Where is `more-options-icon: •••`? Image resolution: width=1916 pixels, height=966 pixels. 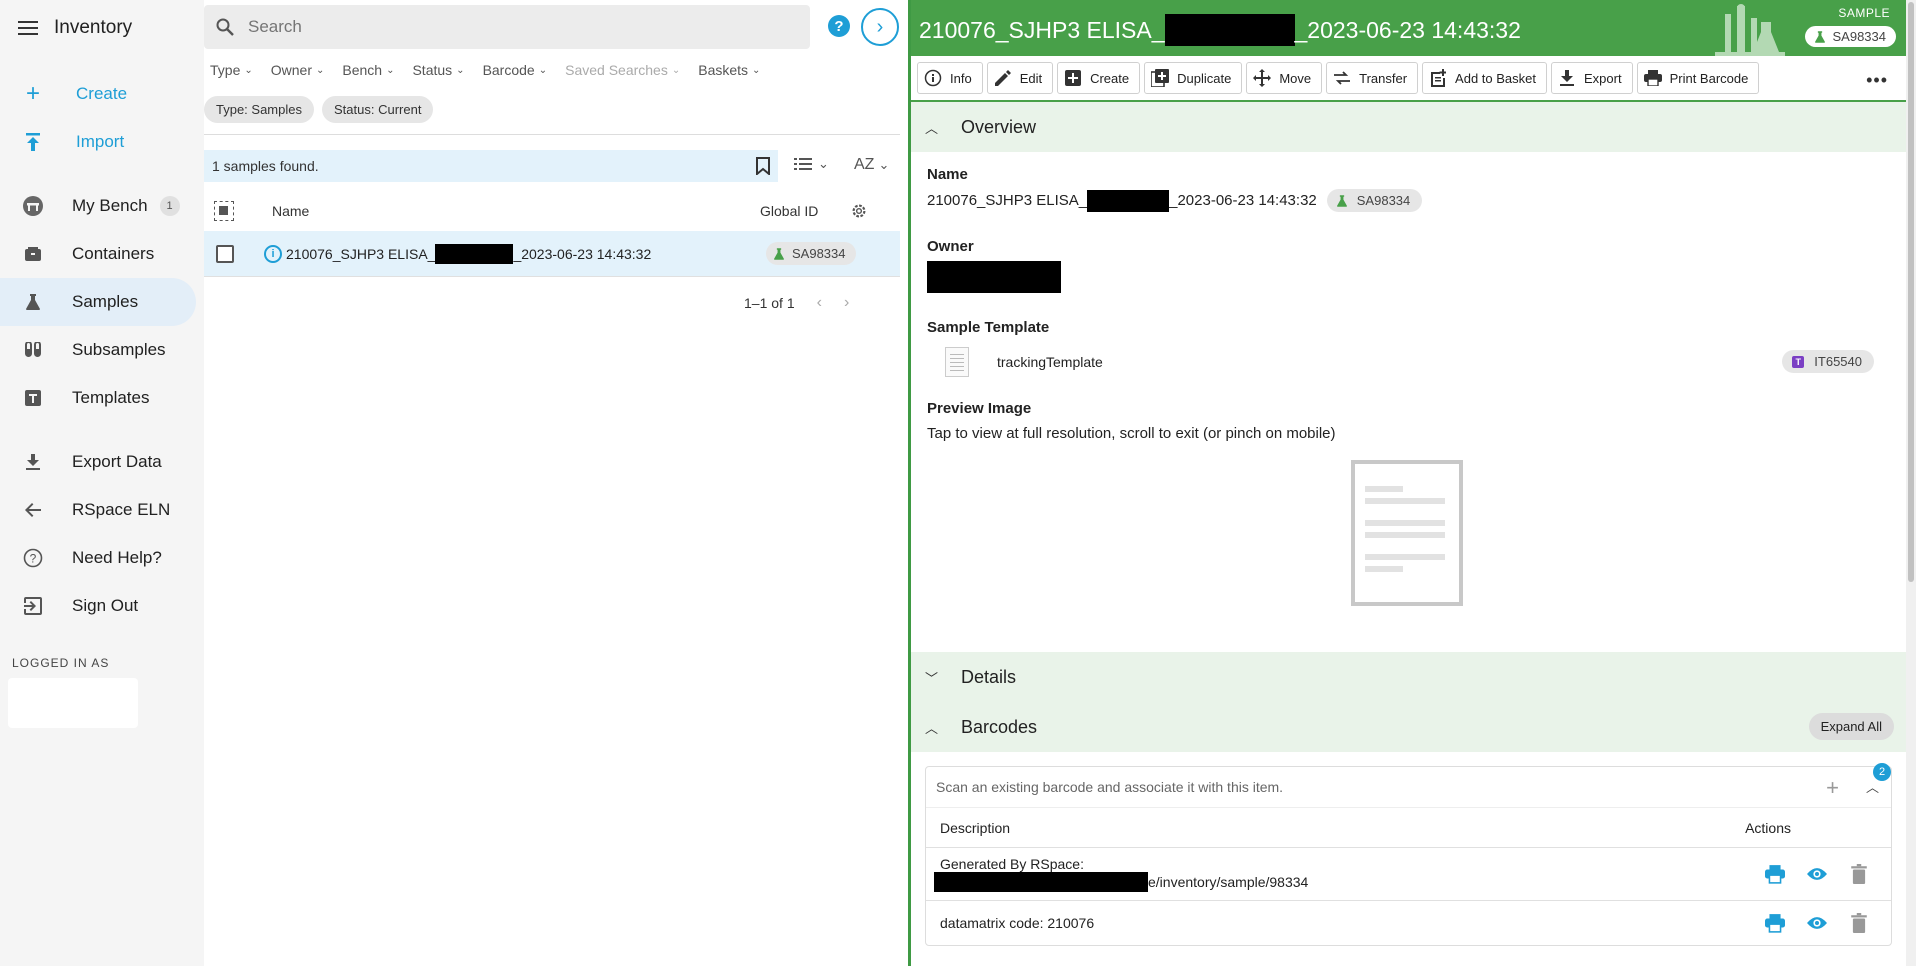 more-options-icon: ••• is located at coordinates (1877, 80).